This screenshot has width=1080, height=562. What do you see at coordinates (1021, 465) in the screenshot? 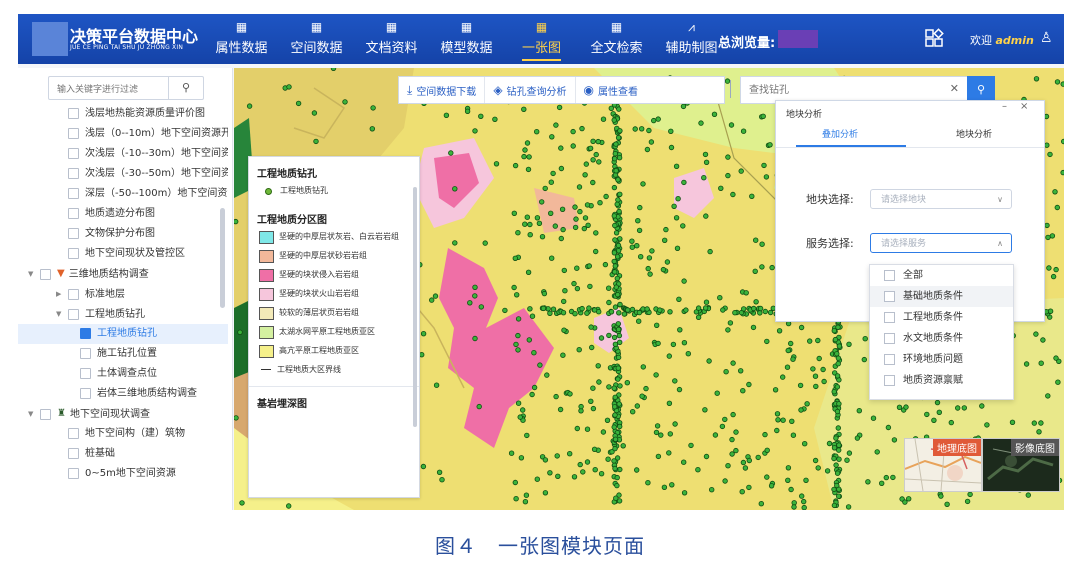
I see `basemap-image: 影像底图` at bounding box center [1021, 465].